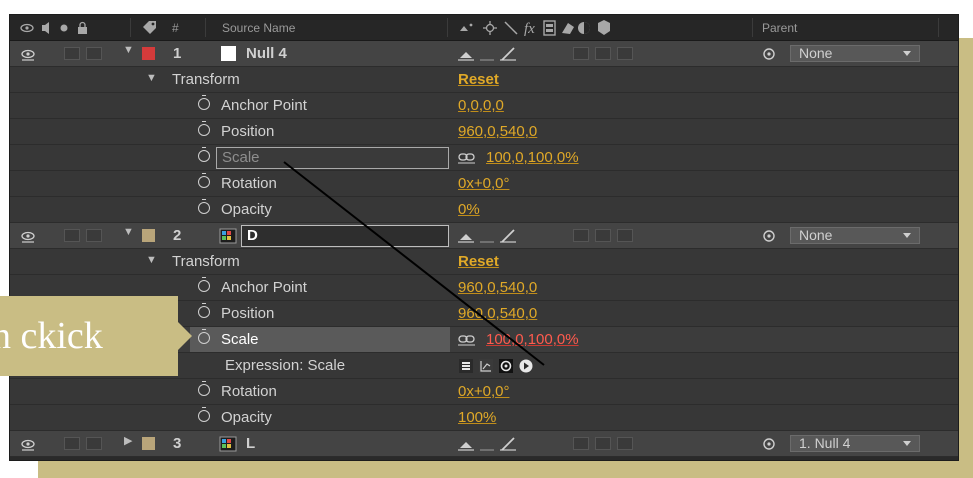 The height and width of the screenshot is (478, 973). I want to click on pick-whip-line, so click(414, 263).